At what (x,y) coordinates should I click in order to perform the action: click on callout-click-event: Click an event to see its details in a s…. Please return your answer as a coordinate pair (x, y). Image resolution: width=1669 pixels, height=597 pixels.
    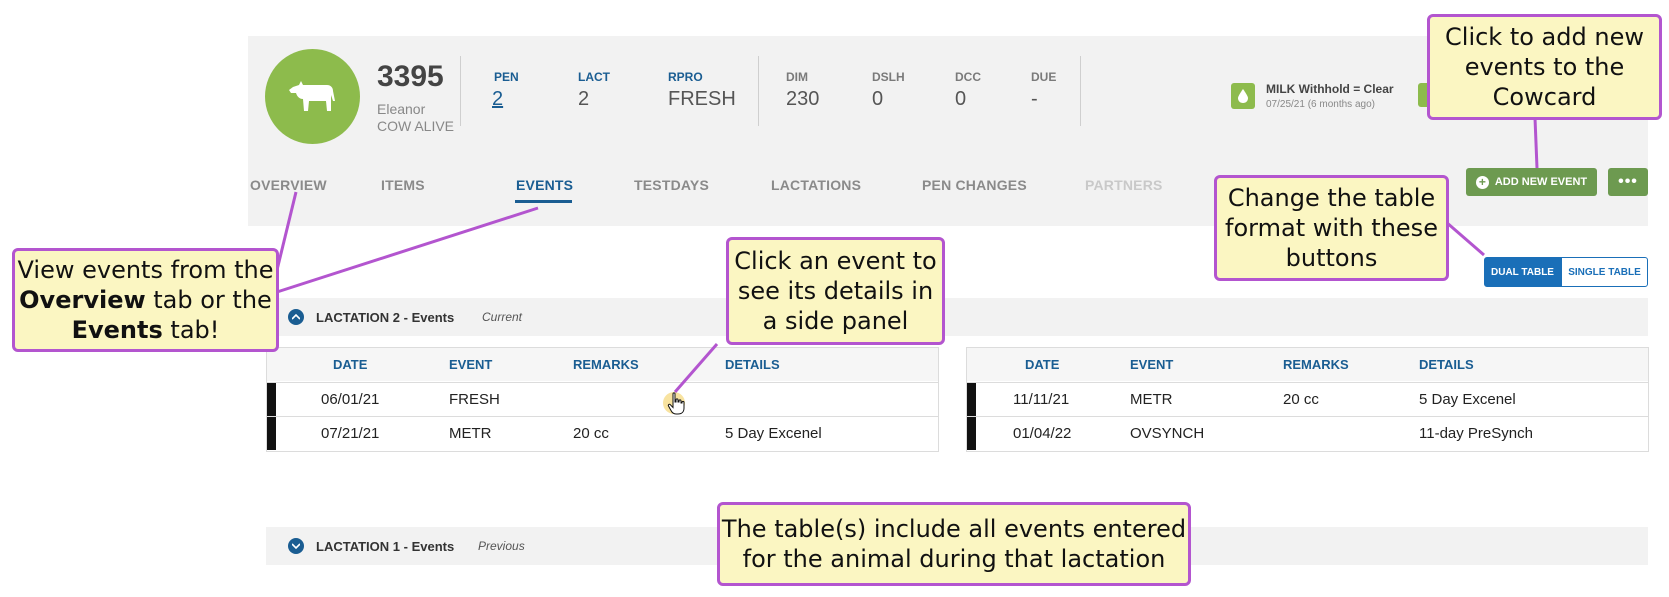
    Looking at the image, I should click on (835, 291).